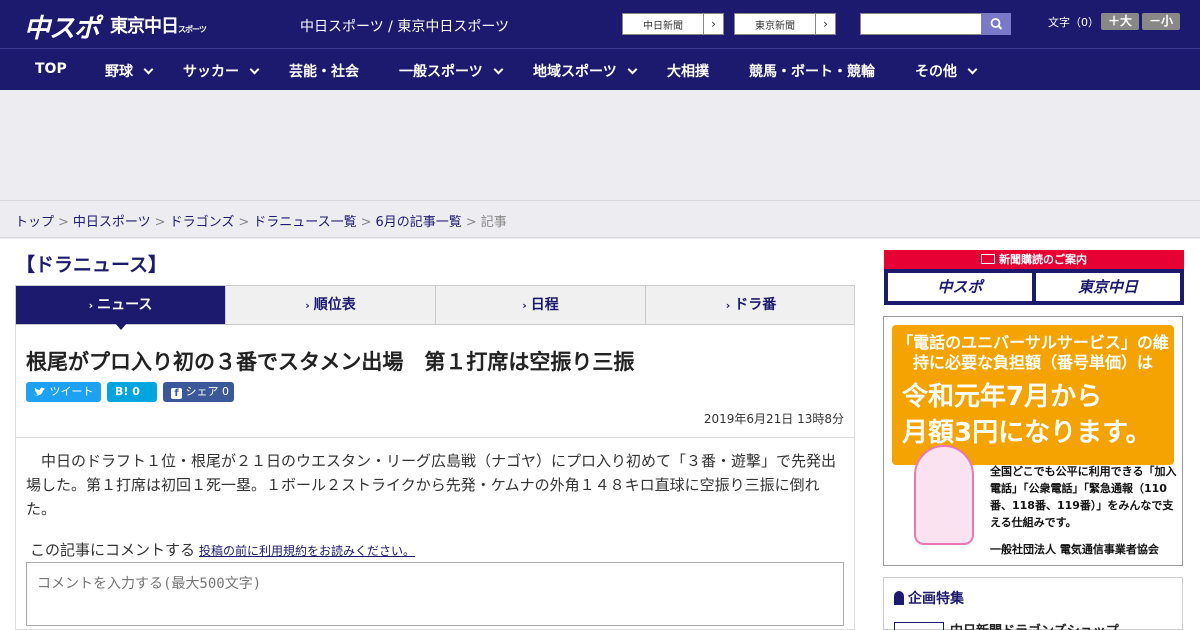 The image size is (1200, 630). What do you see at coordinates (202, 222) in the screenshot?
I see `breadcrumb-dragons: ドラゴンズ` at bounding box center [202, 222].